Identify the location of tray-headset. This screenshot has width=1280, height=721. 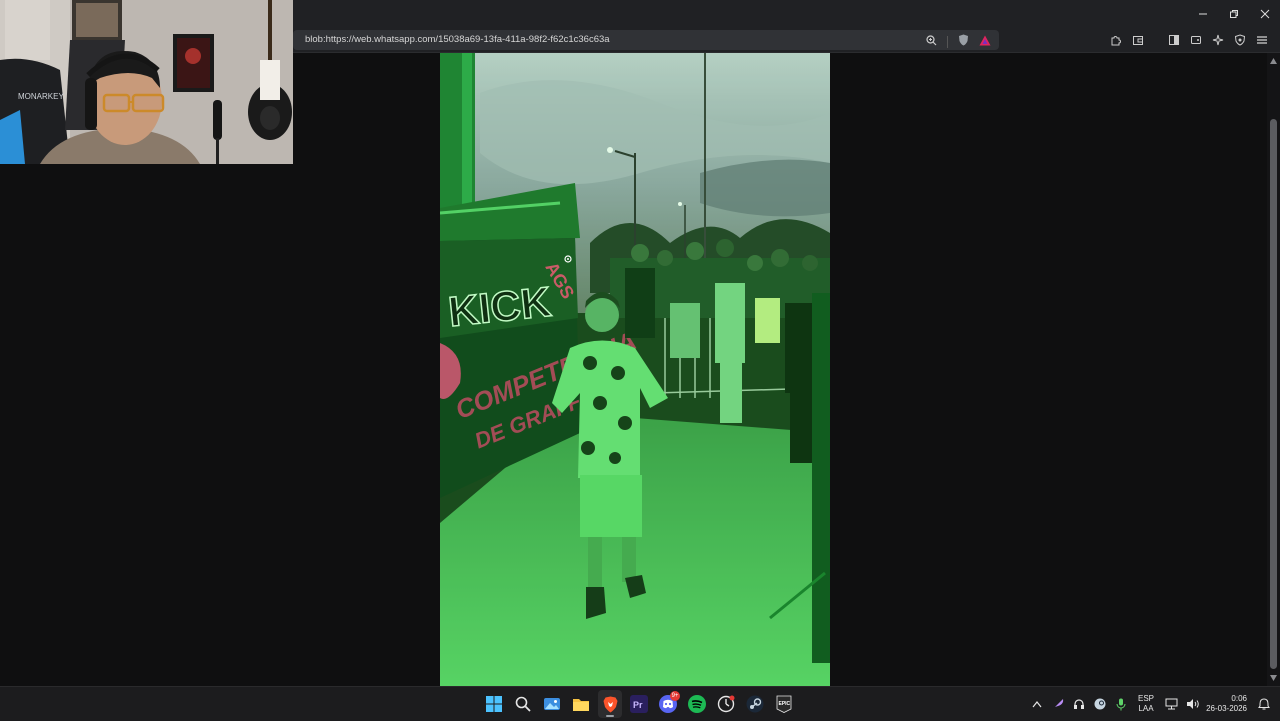
(1078, 704).